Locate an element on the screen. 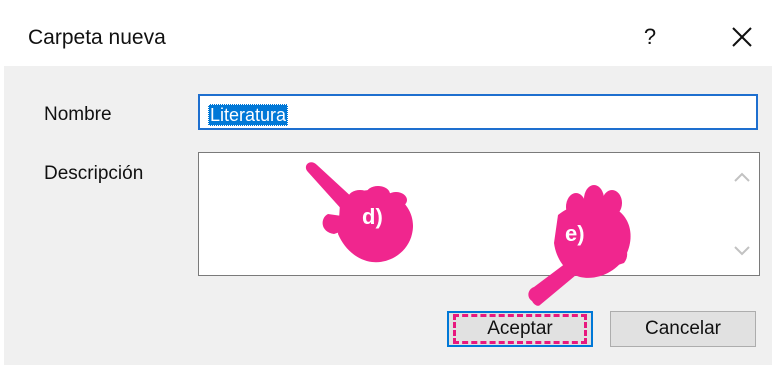  close-button is located at coordinates (741, 37).